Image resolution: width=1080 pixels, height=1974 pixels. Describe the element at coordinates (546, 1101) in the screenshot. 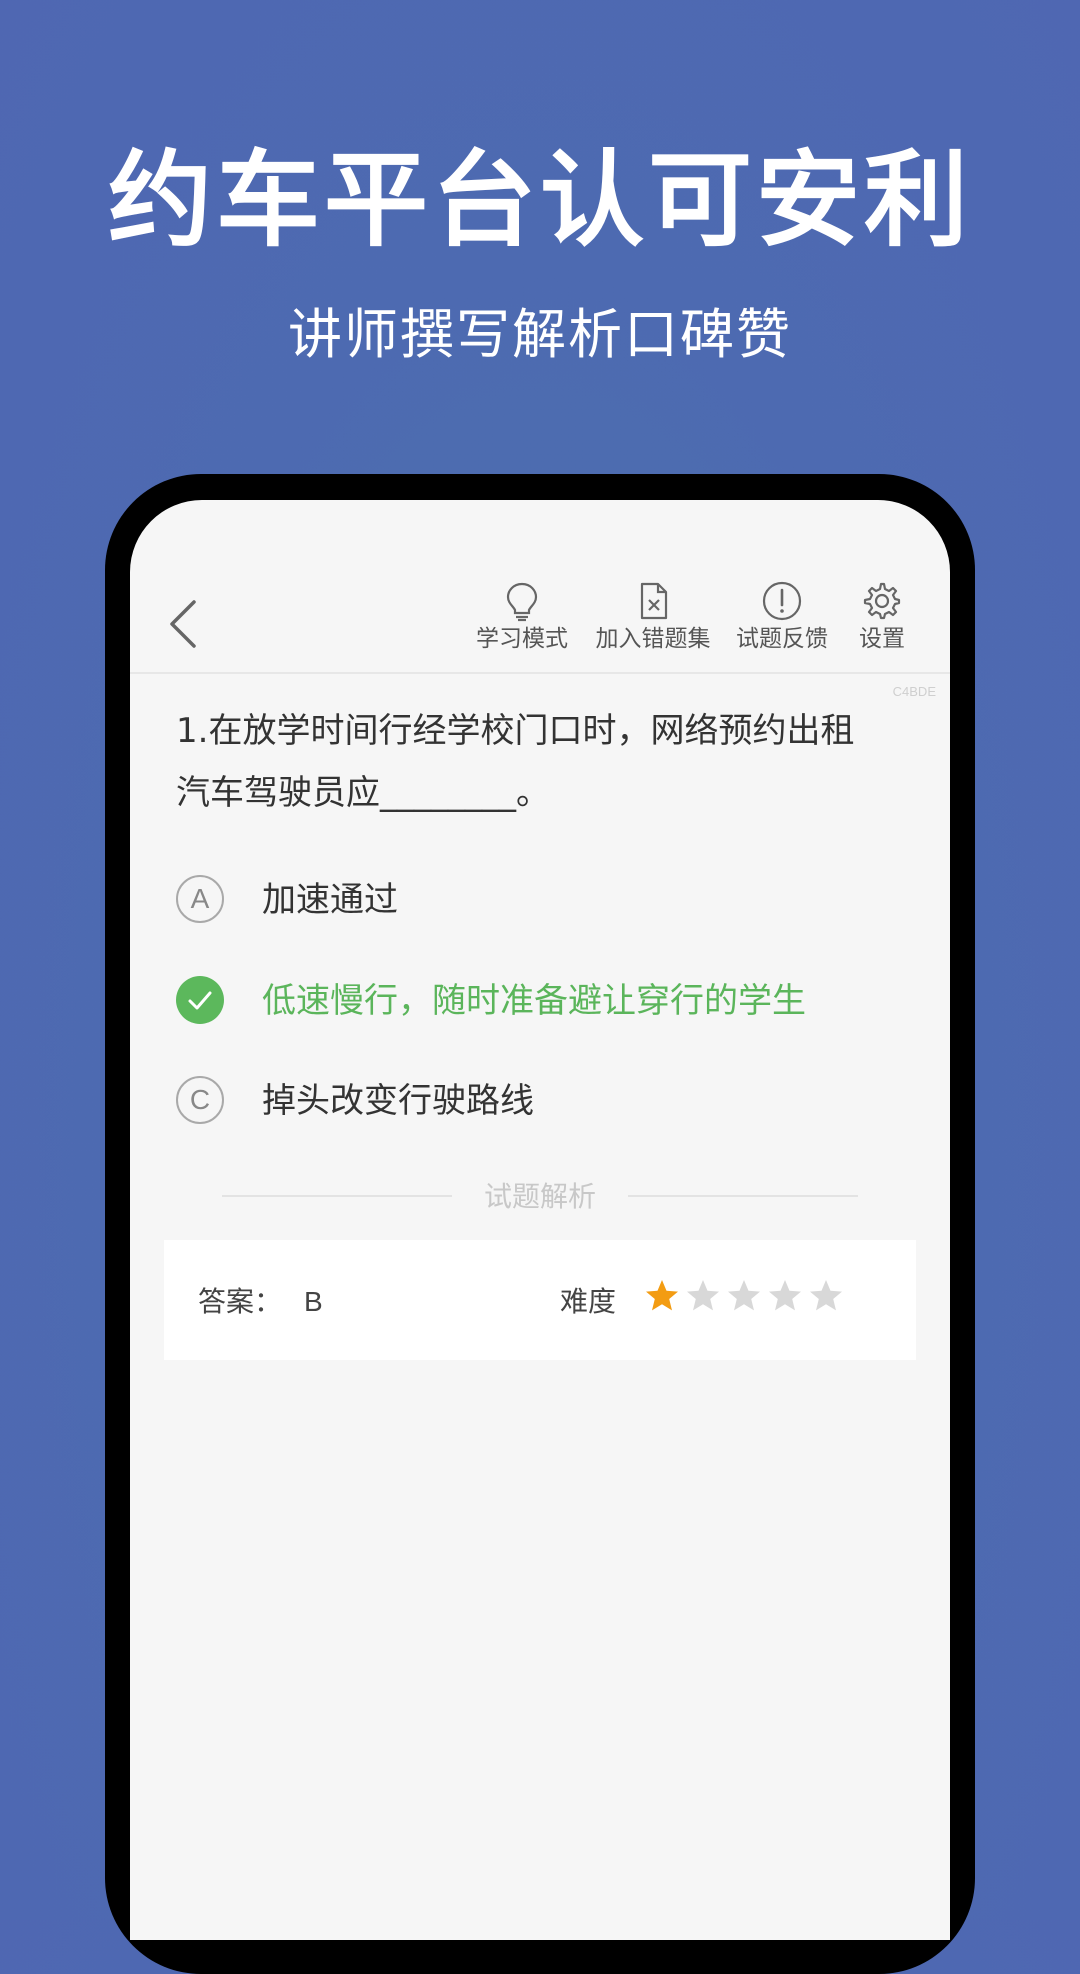

I see `option-c: C 掉头改变行驶路线` at that location.